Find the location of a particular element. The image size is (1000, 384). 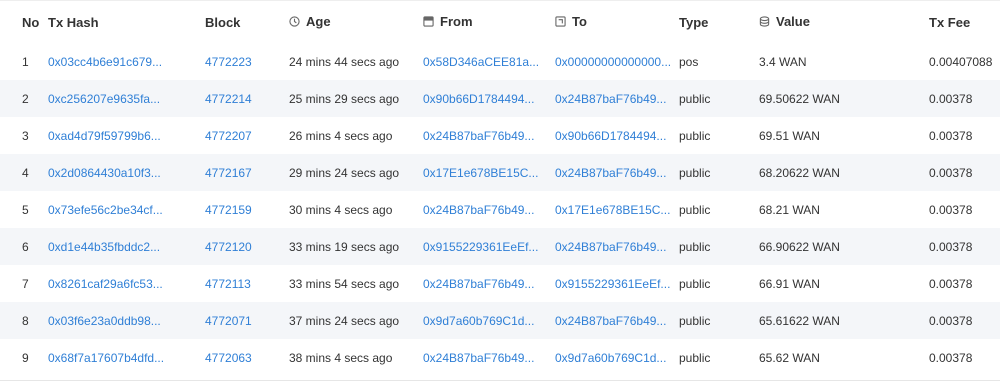

age-text: 26 mins 4 secs ago is located at coordinates (341, 135).